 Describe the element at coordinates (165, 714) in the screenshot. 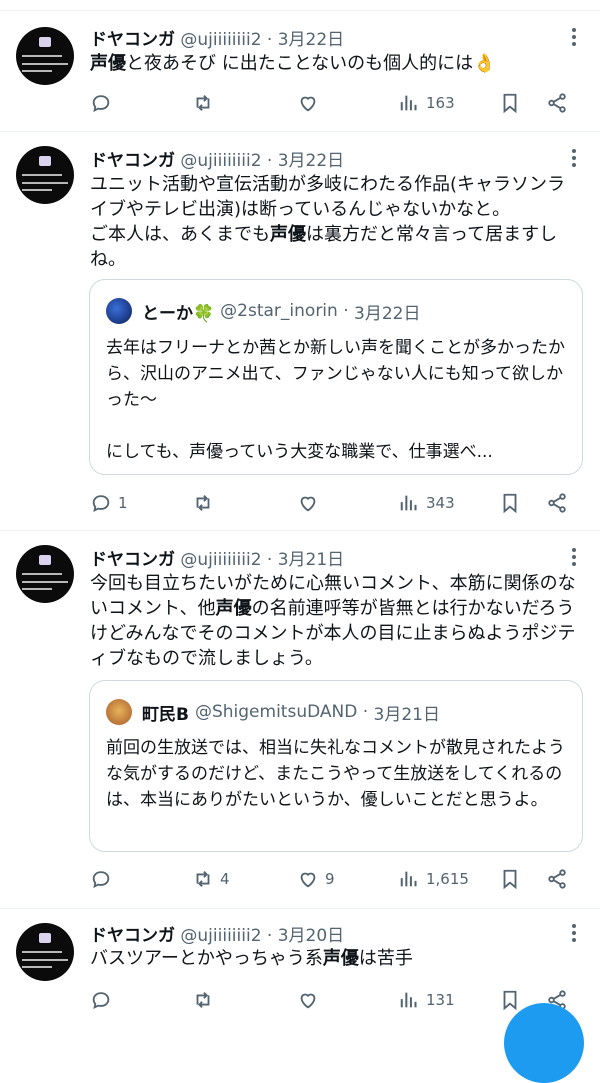

I see `quoted-display-name: 町民B` at that location.